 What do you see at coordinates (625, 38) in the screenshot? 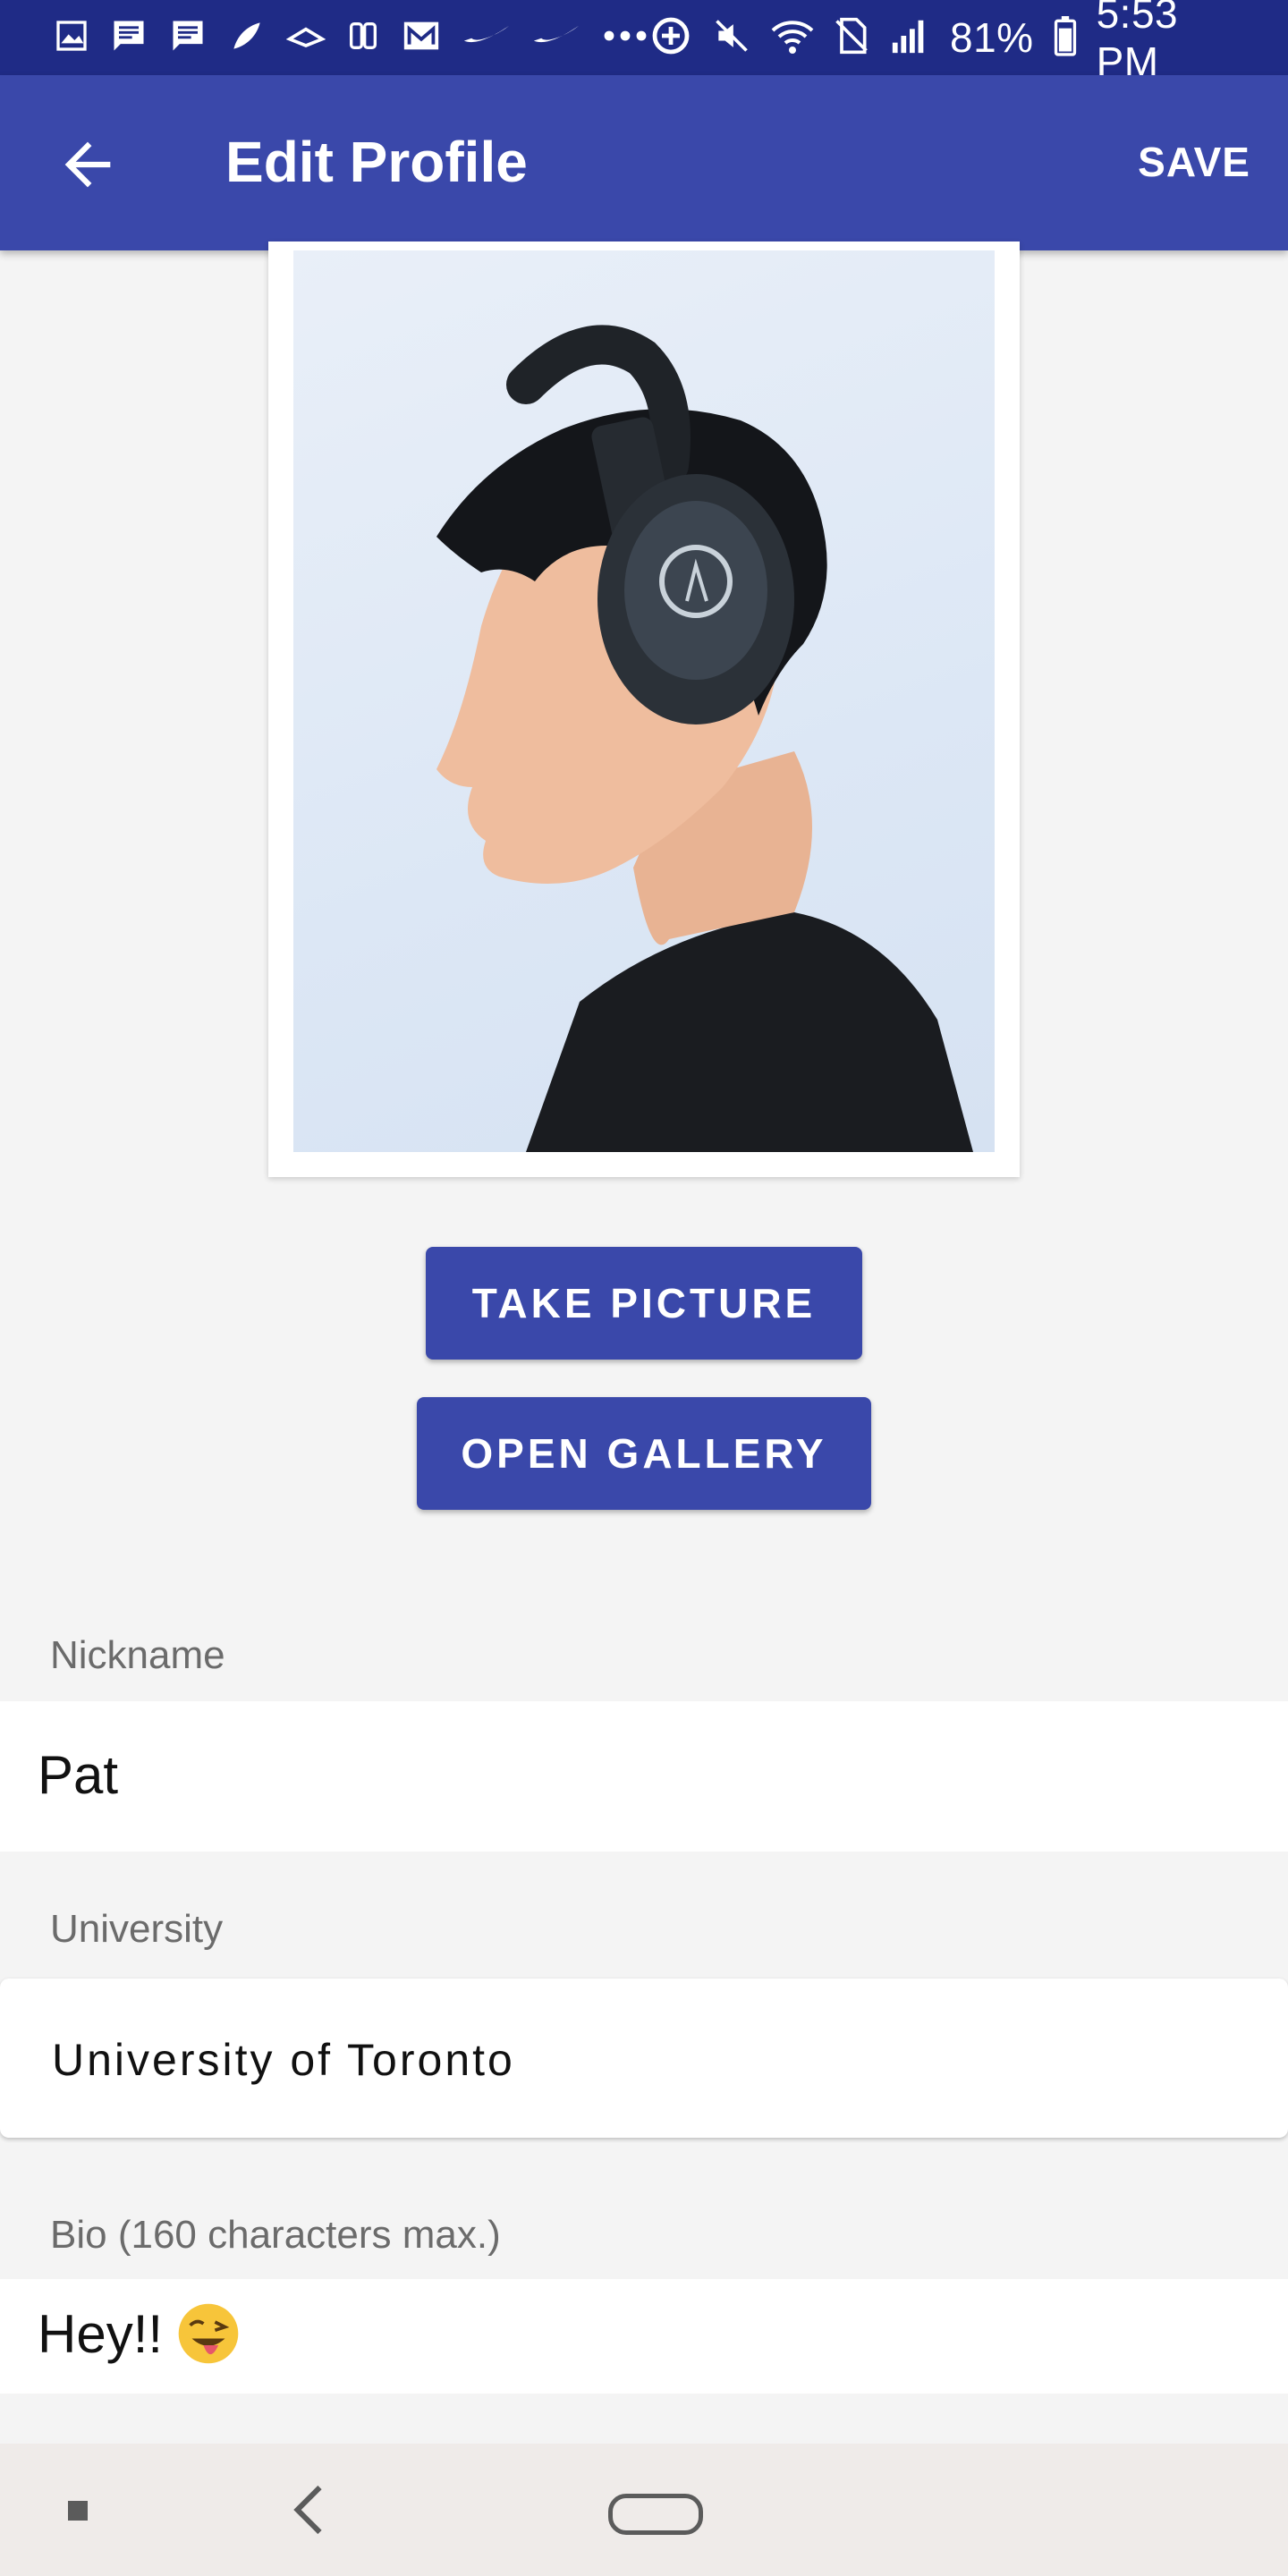
I see `more-dots-icon` at bounding box center [625, 38].